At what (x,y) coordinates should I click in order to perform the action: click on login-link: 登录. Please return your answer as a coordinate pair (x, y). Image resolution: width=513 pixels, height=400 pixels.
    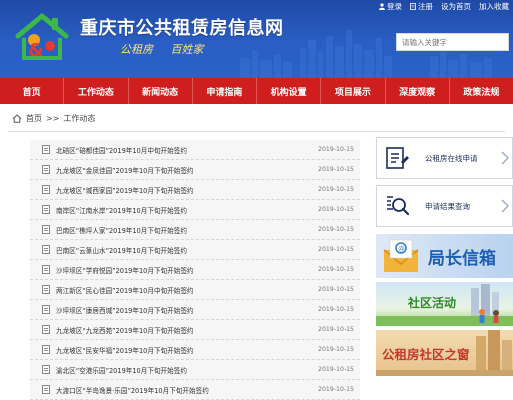
    Looking at the image, I should click on (390, 6).